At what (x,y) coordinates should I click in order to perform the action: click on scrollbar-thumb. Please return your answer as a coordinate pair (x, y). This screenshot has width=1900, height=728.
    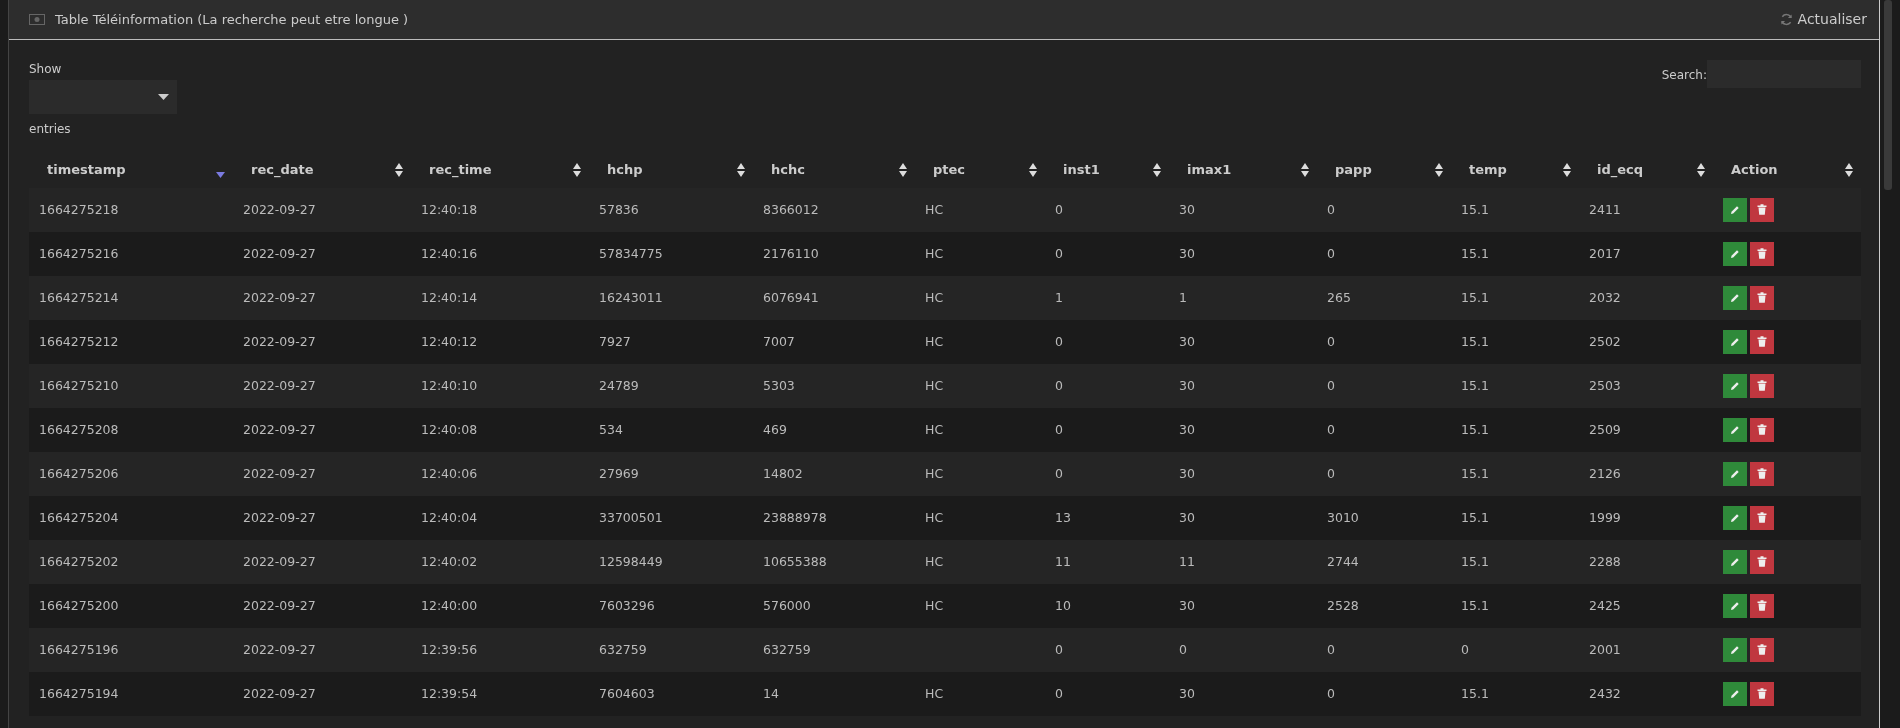
    Looking at the image, I should click on (1888, 95).